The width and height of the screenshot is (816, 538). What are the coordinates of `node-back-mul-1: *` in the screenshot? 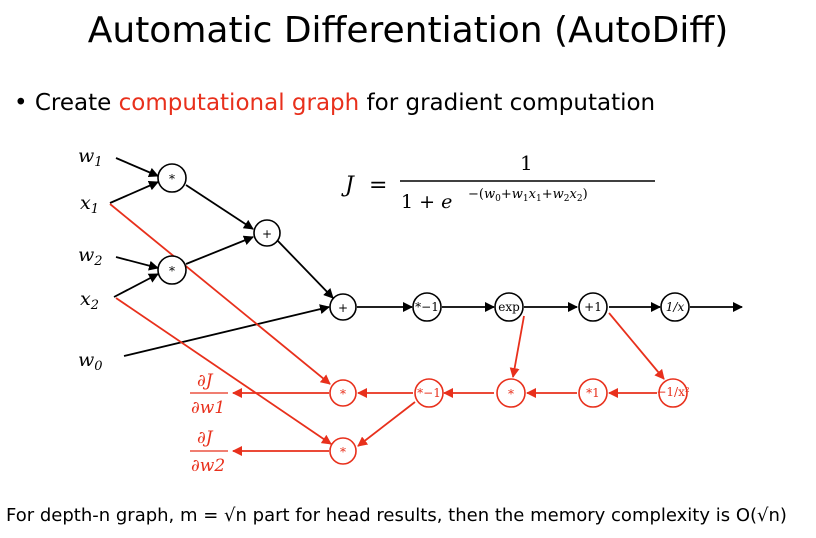 It's located at (343, 393).